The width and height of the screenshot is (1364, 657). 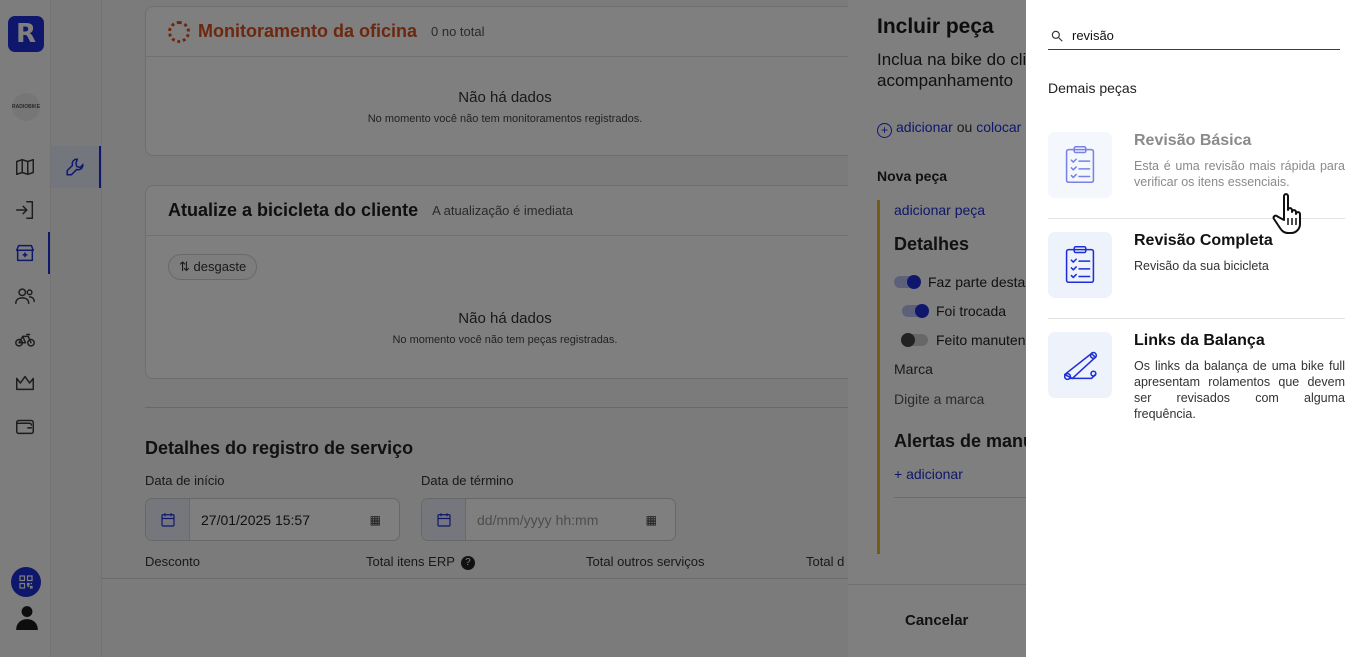 I want to click on search-icon, so click(x=1057, y=36).